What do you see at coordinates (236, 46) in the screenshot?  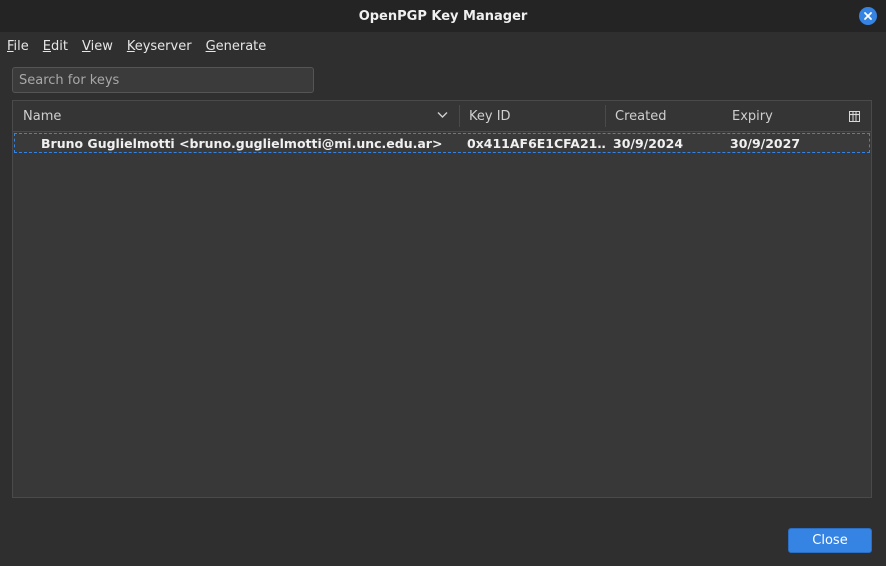 I see `menu-generate: Generate` at bounding box center [236, 46].